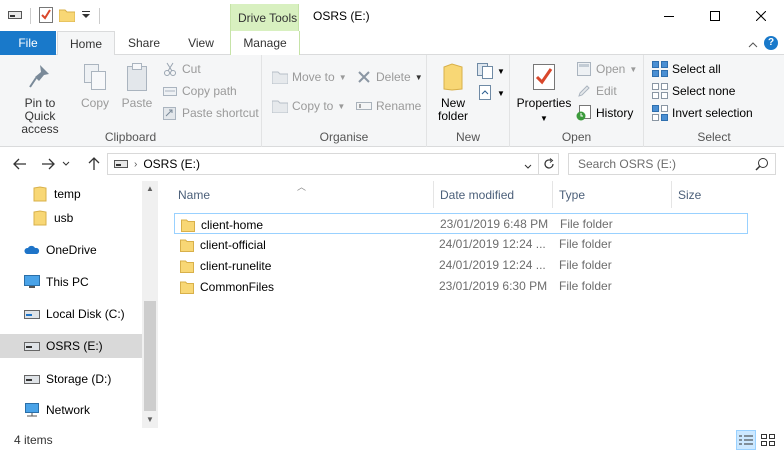 Image resolution: width=784 pixels, height=452 pixels. Describe the element at coordinates (485, 71) in the screenshot. I see `new-item-icon` at that location.